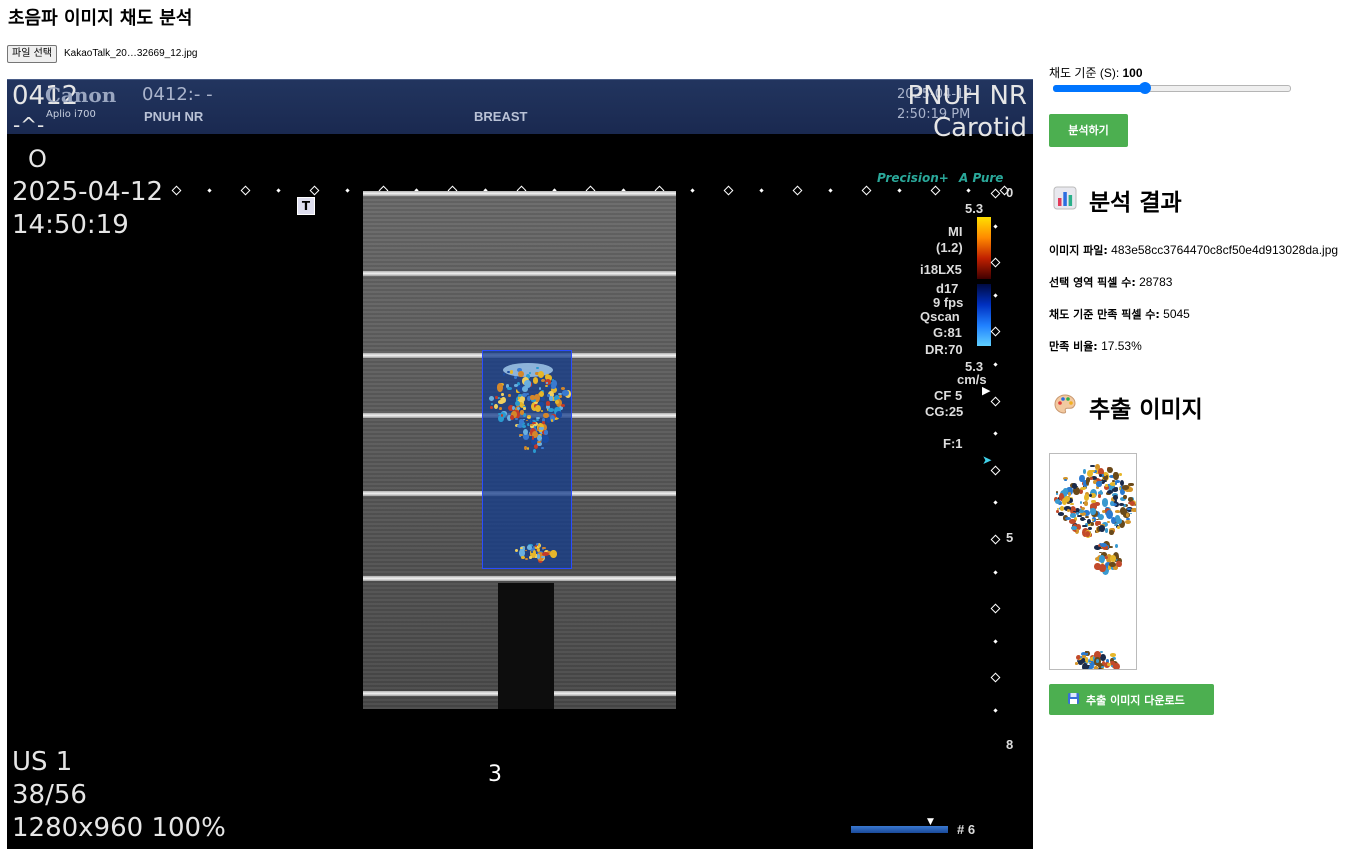 The width and height of the screenshot is (1370, 855). I want to click on frame-counter: 38/56, so click(49, 795).